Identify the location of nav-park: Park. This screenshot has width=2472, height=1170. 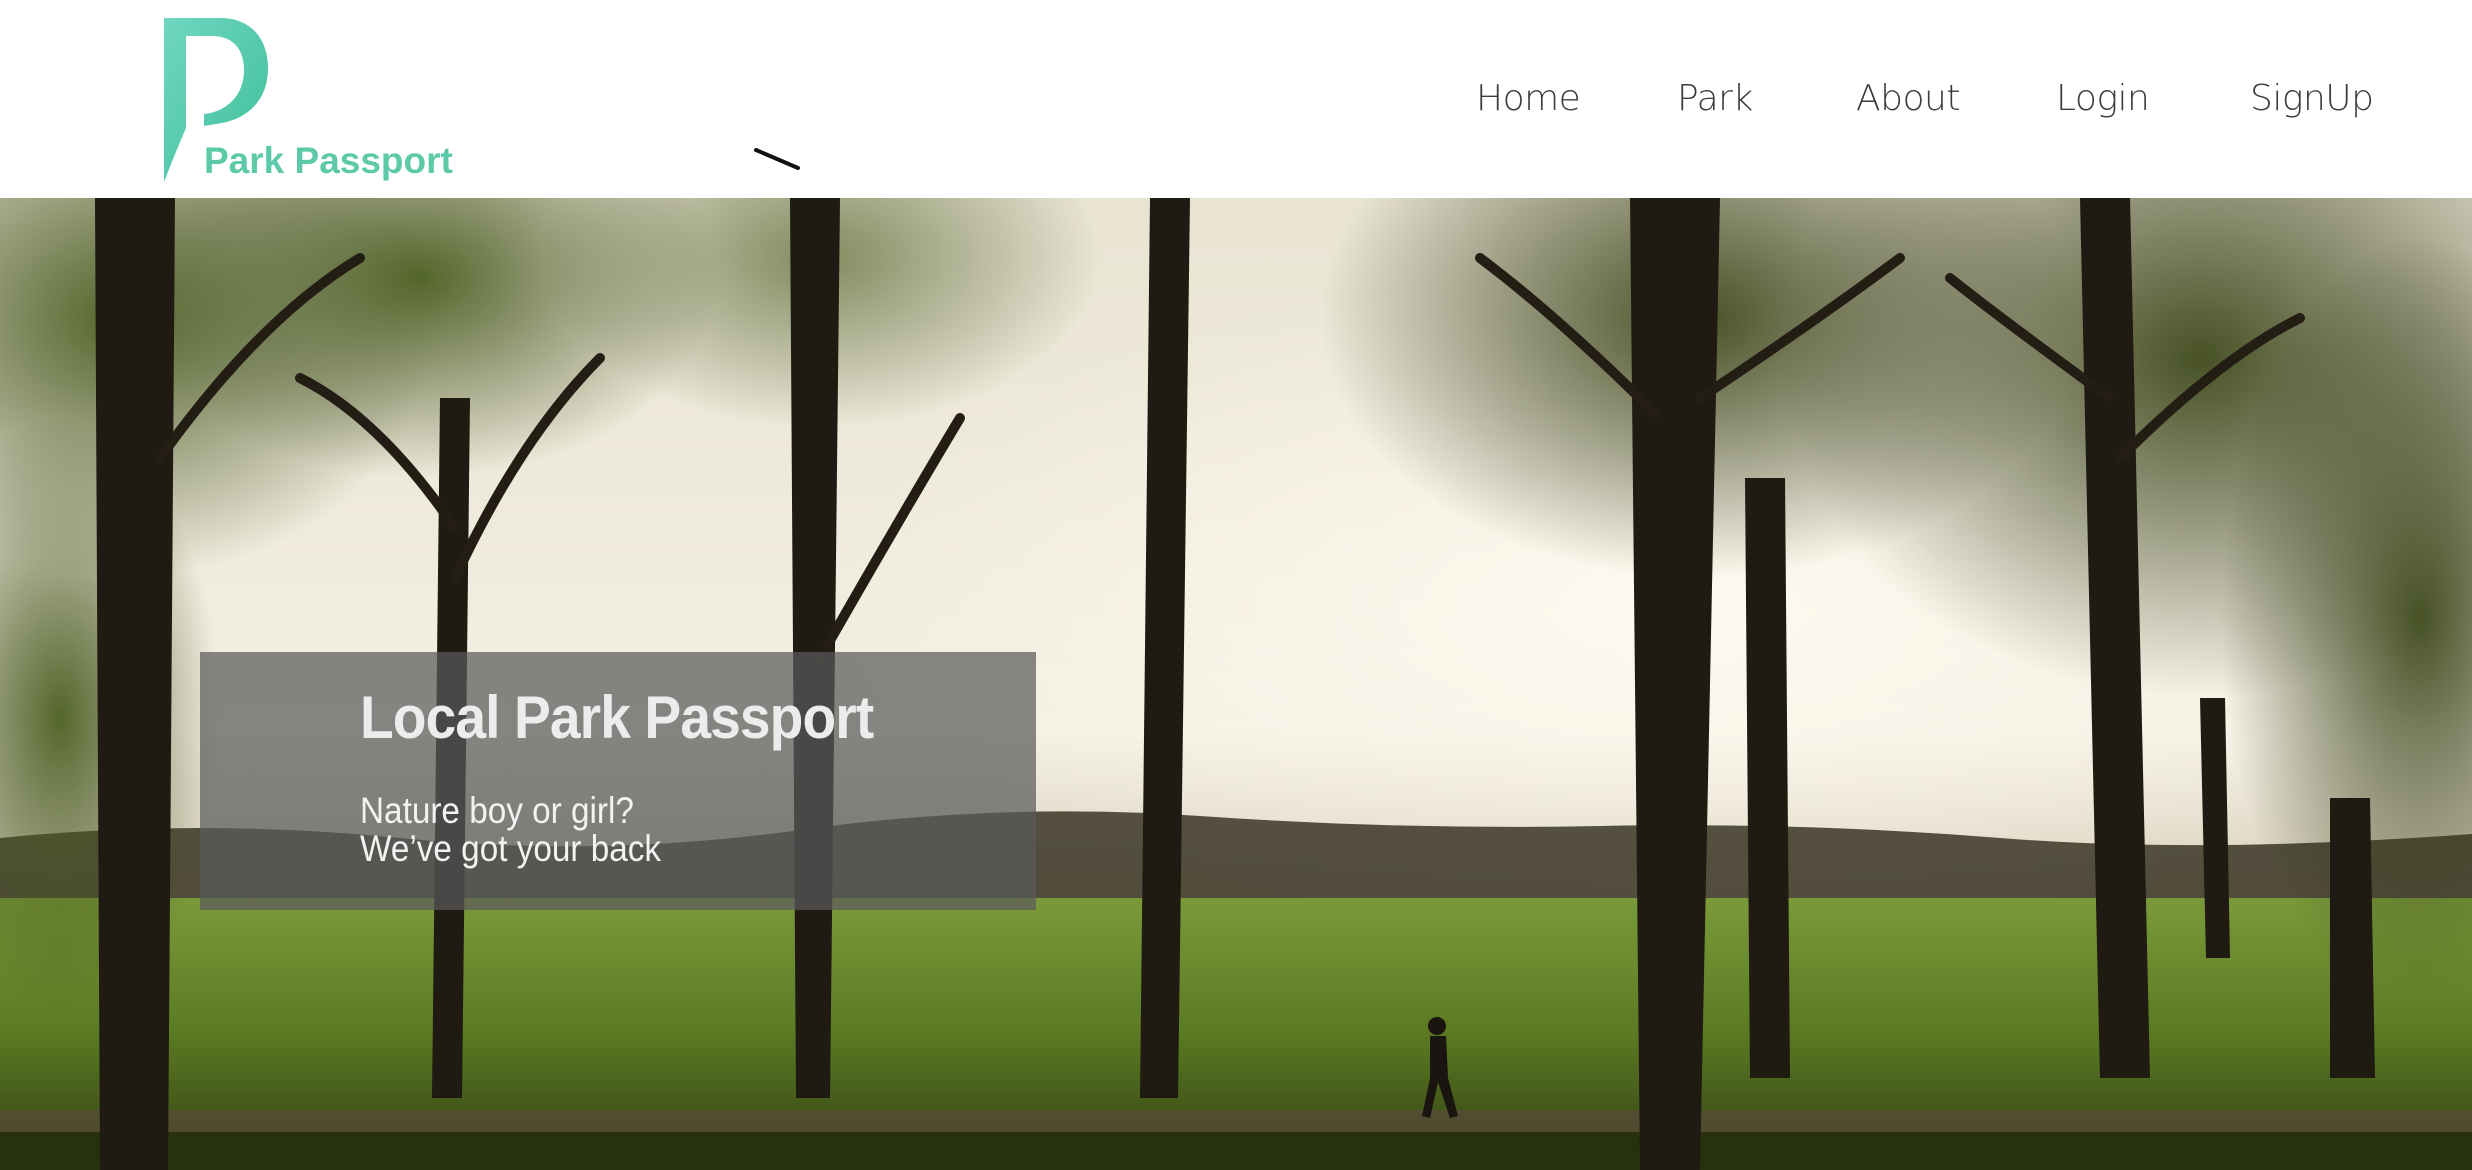
(1715, 99).